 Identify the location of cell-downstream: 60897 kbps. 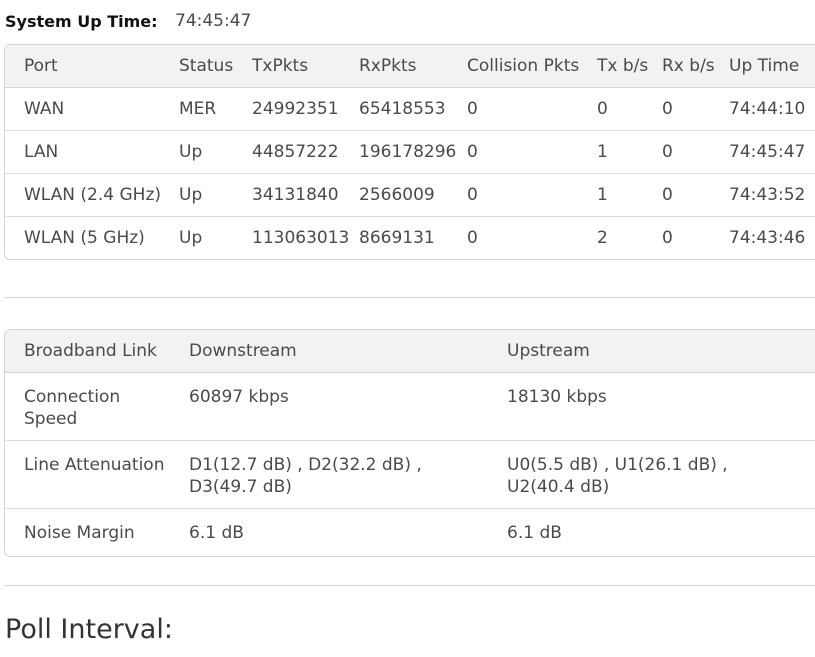
(239, 397).